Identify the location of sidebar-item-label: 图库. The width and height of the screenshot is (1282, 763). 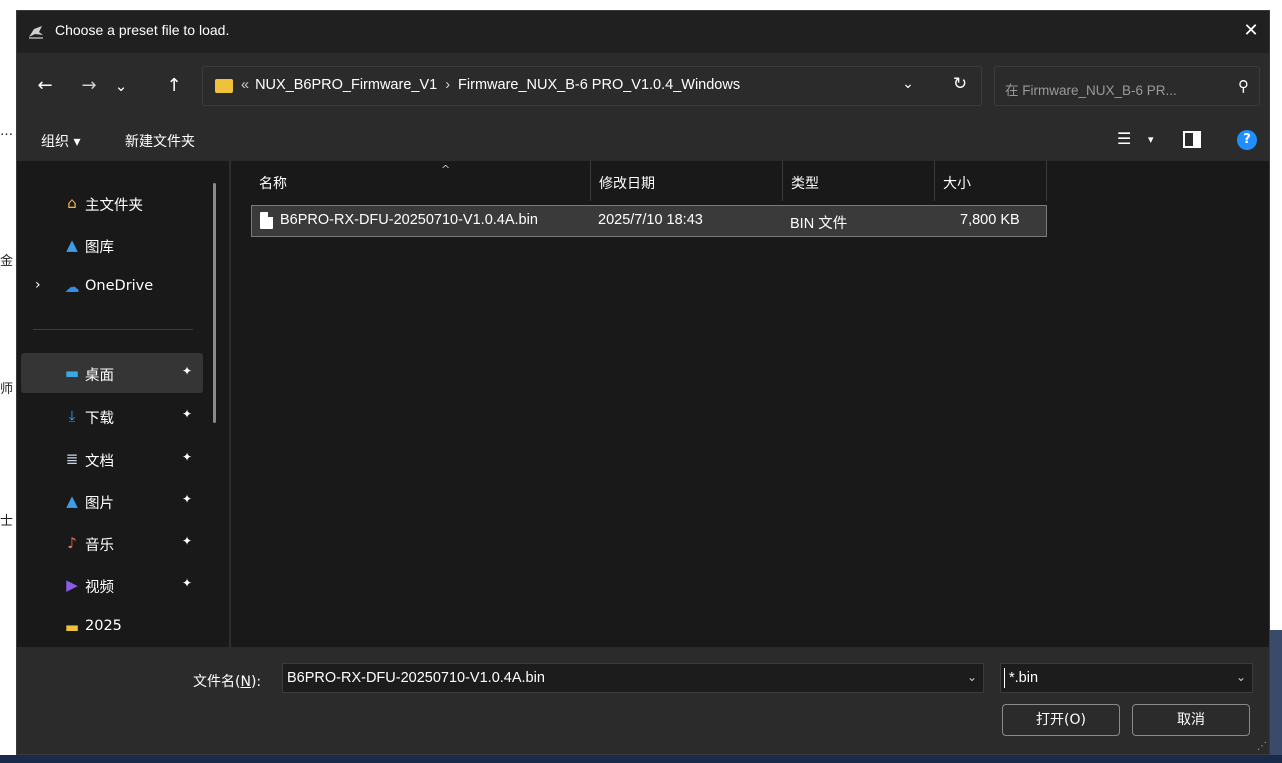
(99, 248).